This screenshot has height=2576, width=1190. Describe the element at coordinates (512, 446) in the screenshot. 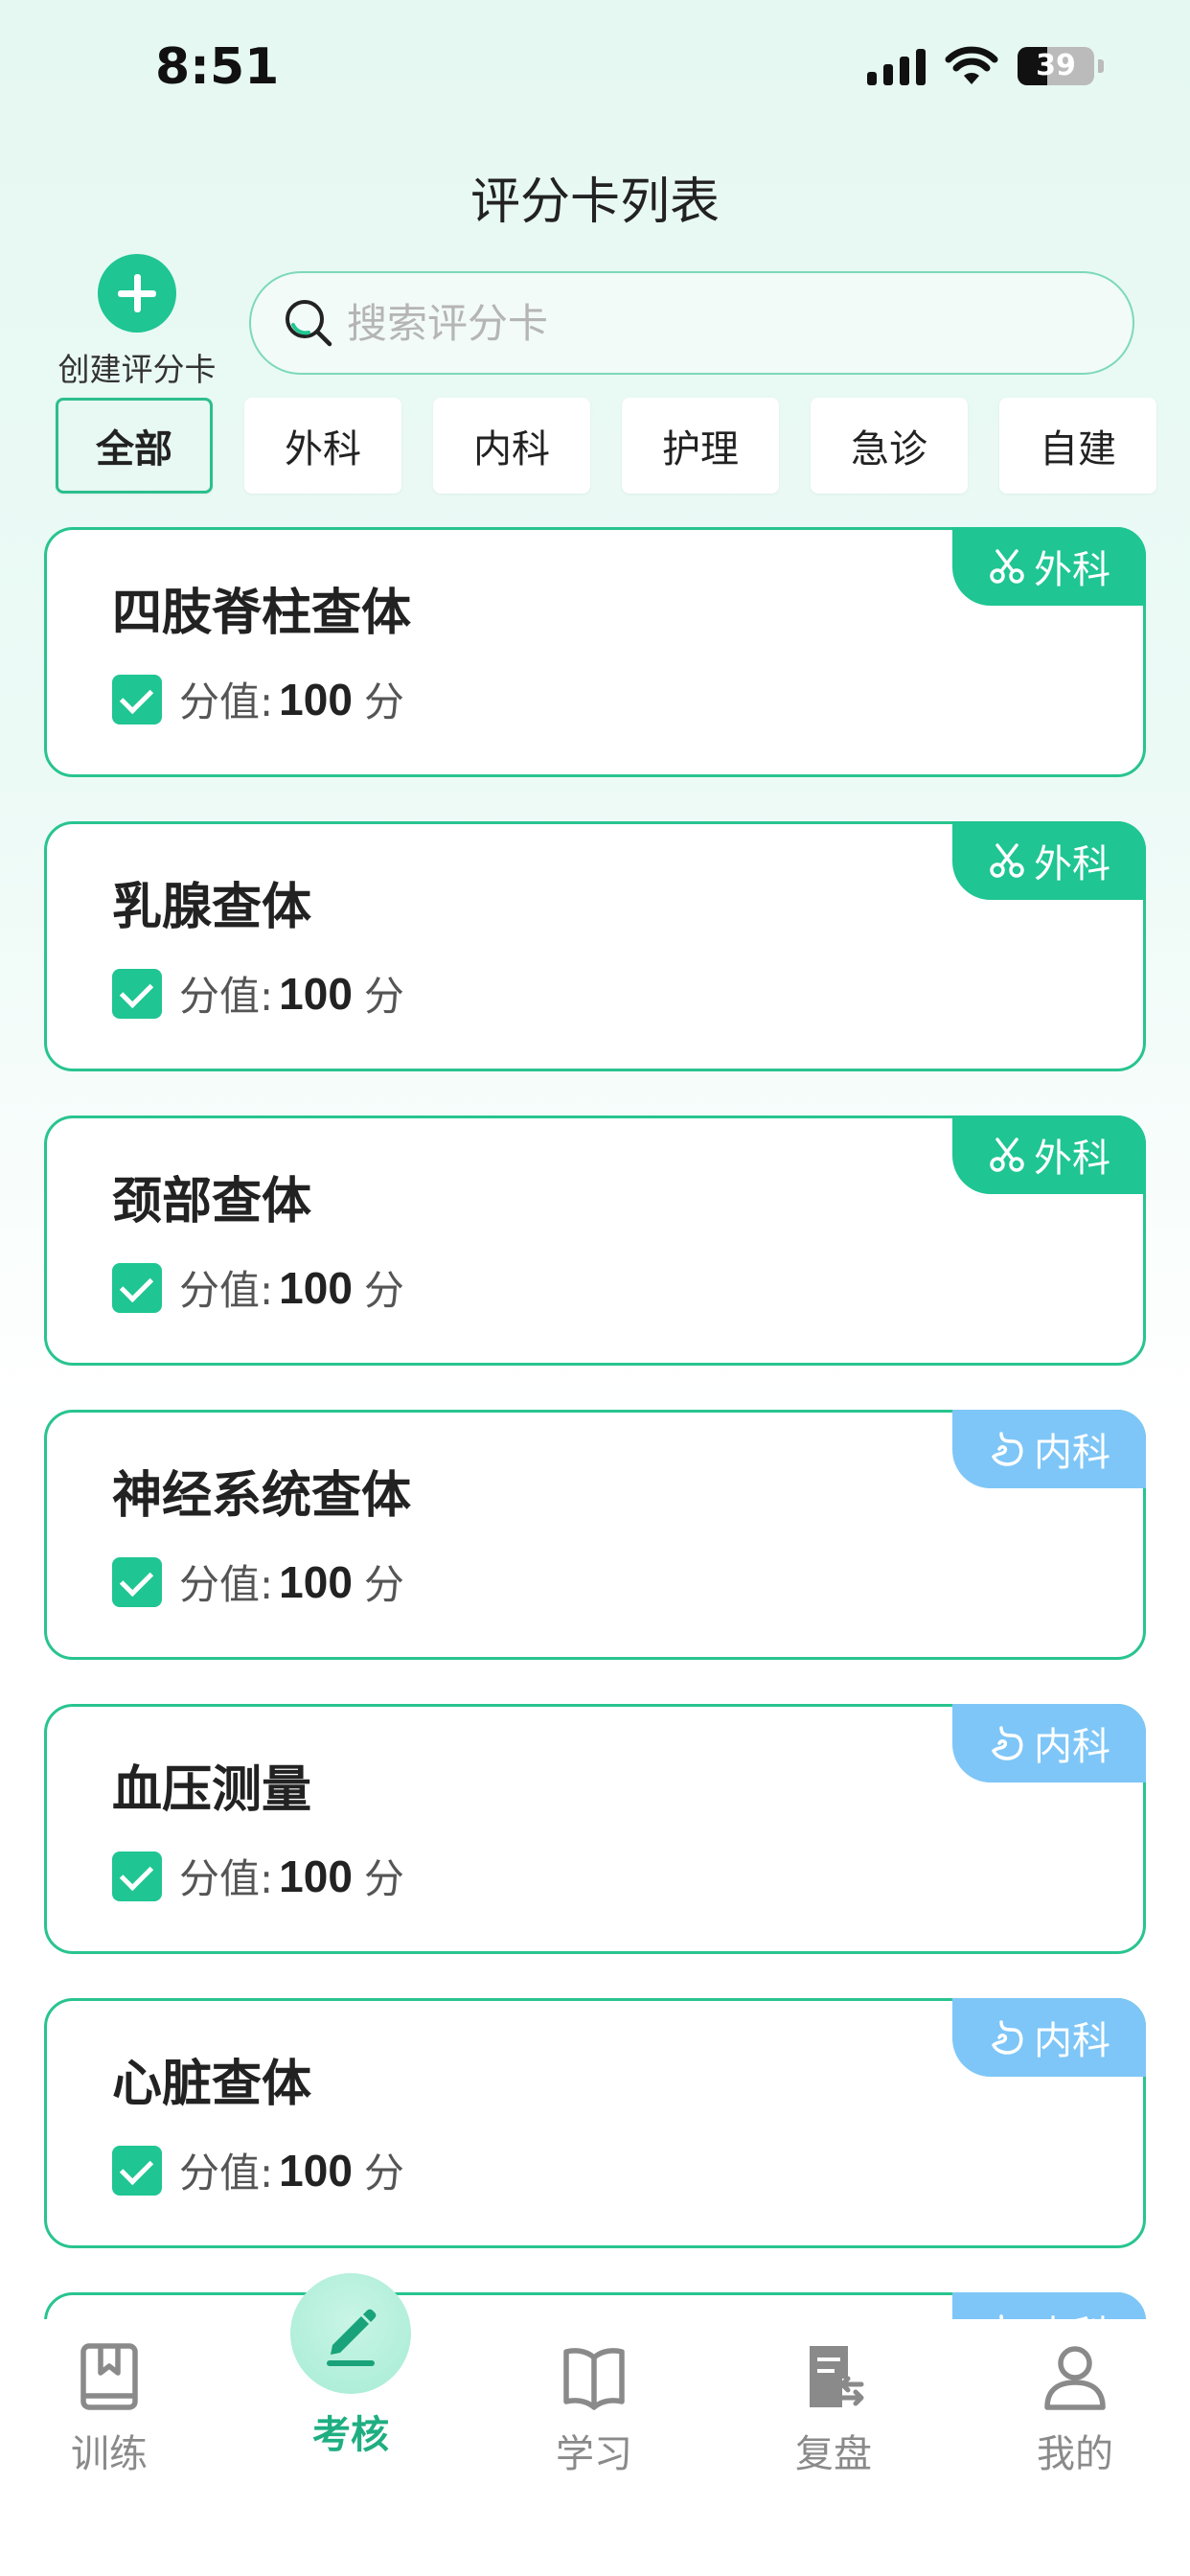

I see `filter-internal-medicine: 内科` at that location.